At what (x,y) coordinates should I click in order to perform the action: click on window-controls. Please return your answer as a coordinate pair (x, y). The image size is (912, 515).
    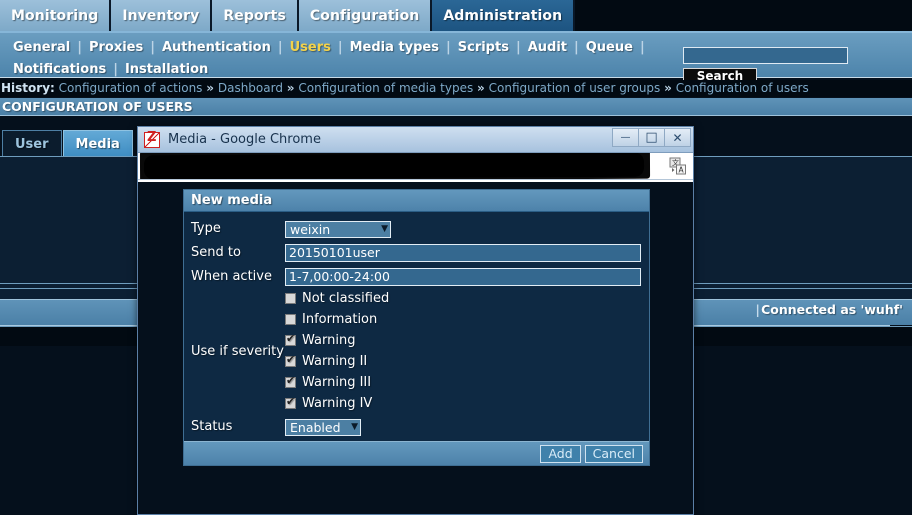
    Looking at the image, I should click on (651, 137).